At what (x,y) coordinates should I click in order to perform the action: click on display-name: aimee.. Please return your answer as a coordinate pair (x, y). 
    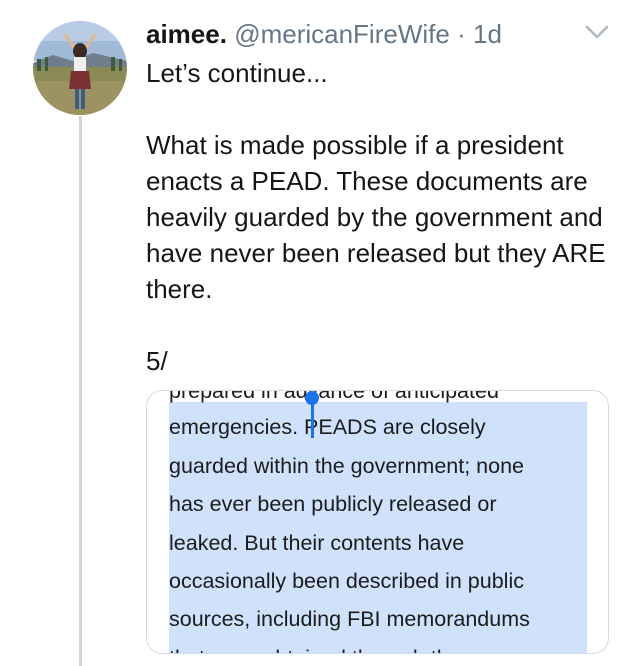
    Looking at the image, I should click on (186, 34).